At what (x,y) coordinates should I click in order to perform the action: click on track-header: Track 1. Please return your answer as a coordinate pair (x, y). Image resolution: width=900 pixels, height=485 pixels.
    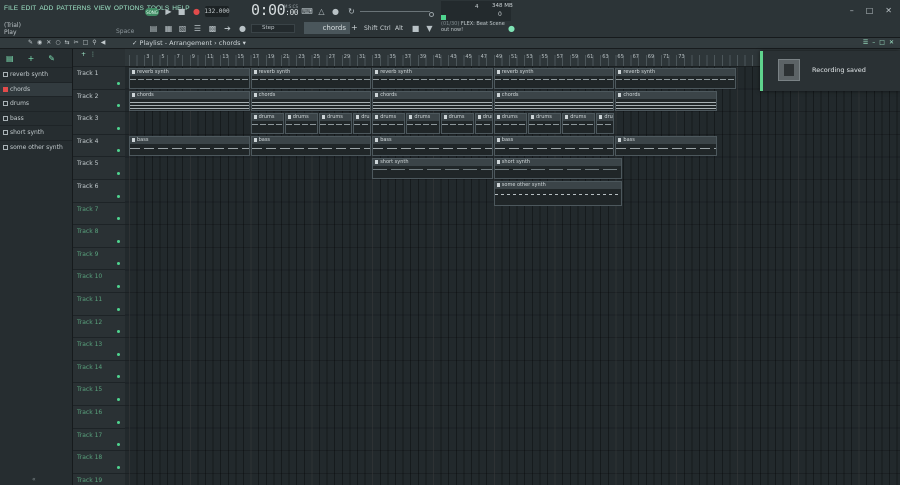
    Looking at the image, I should click on (99, 78).